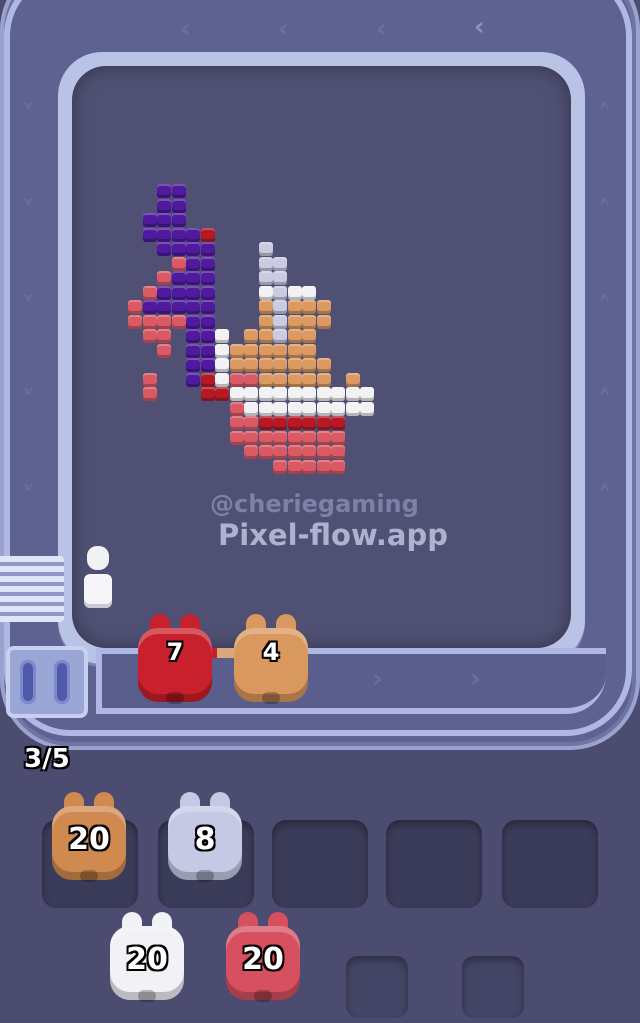 Image resolution: width=640 pixels, height=1023 pixels. What do you see at coordinates (205, 837) in the screenshot?
I see `queue-shooter-lavender: 8` at bounding box center [205, 837].